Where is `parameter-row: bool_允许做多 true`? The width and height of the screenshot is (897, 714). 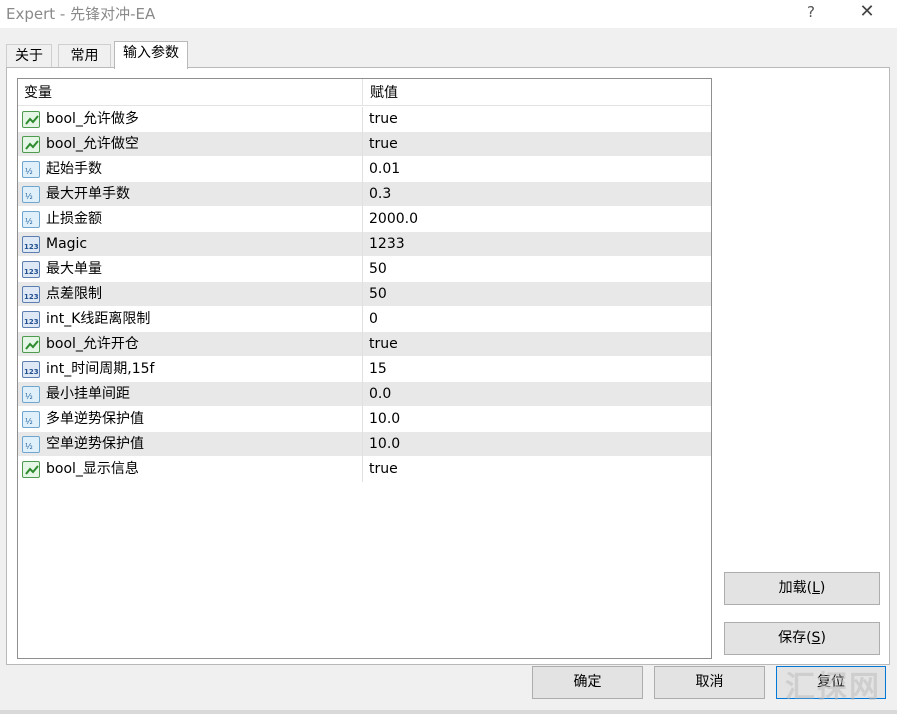
parameter-row: bool_允许做多 true is located at coordinates (364, 119).